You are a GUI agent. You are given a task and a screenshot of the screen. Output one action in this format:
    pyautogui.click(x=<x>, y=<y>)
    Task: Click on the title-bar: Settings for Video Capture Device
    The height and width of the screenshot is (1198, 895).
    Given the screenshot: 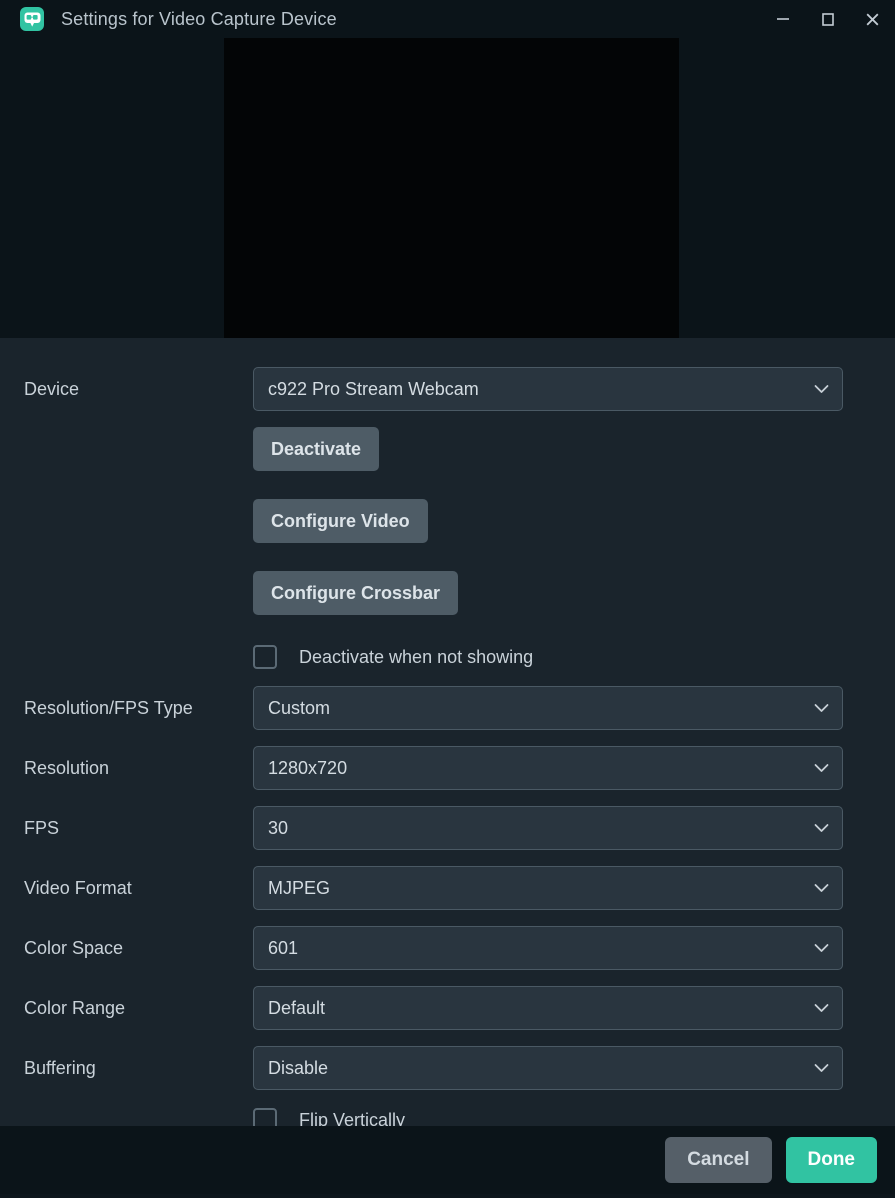 What is the action you would take?
    pyautogui.click(x=447, y=19)
    